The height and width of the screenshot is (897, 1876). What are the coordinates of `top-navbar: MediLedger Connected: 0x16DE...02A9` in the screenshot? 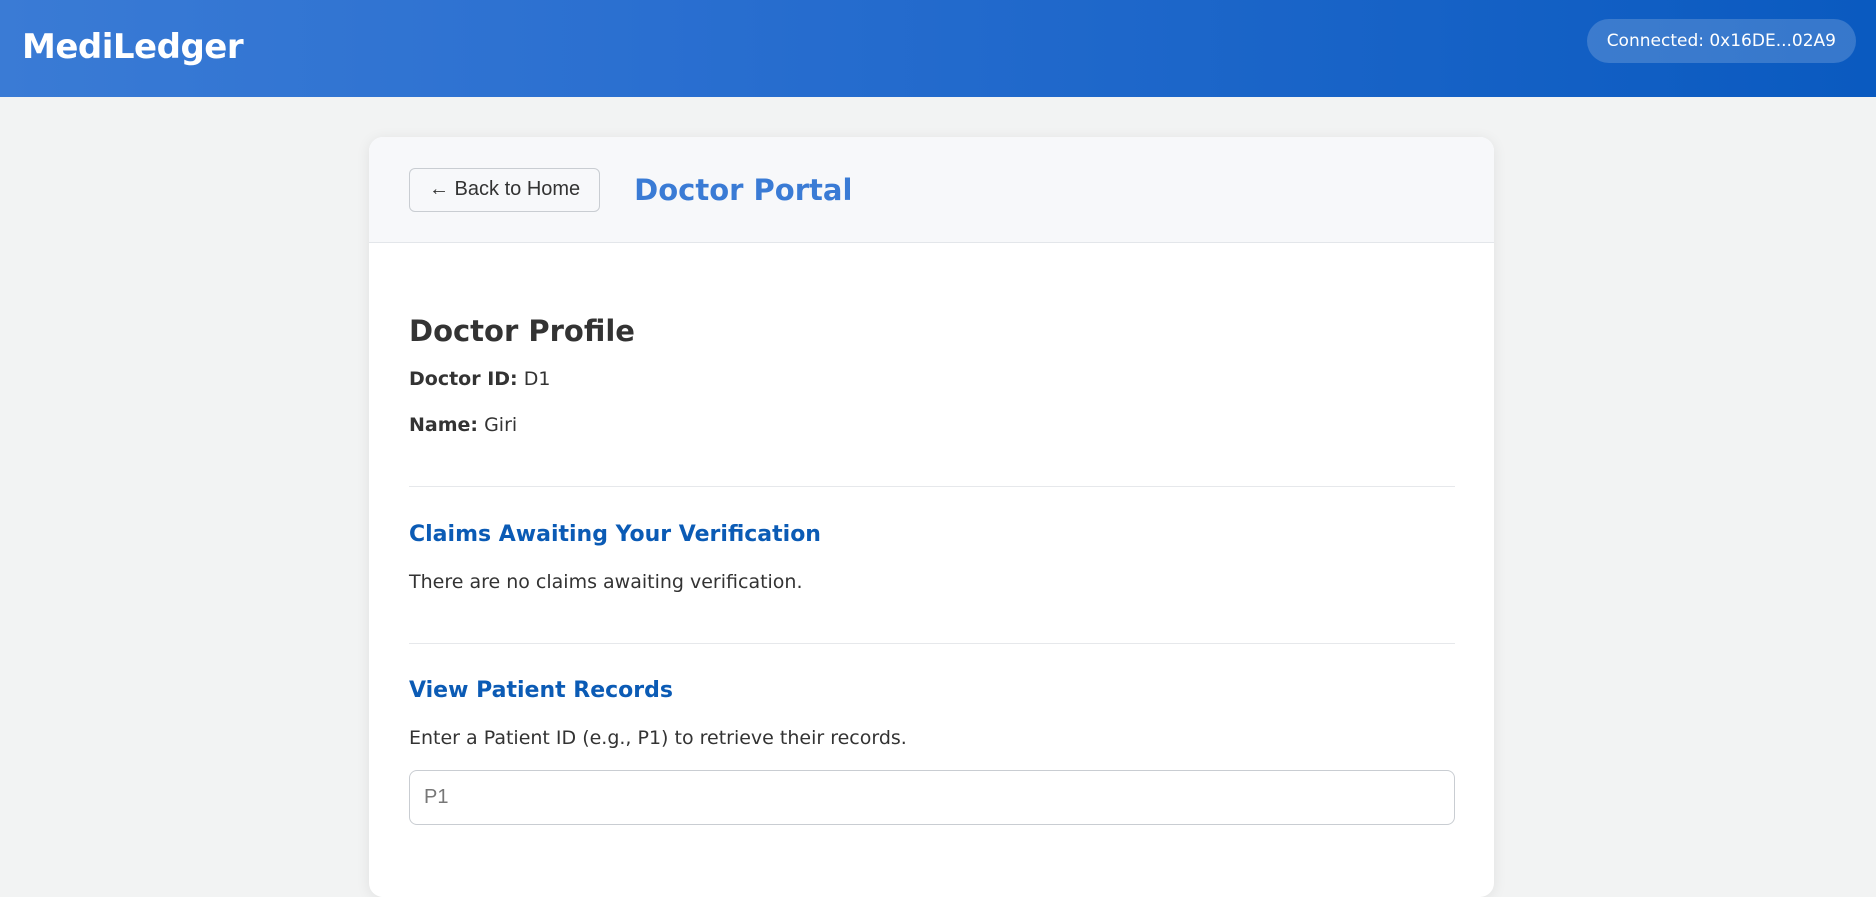 It's located at (938, 48).